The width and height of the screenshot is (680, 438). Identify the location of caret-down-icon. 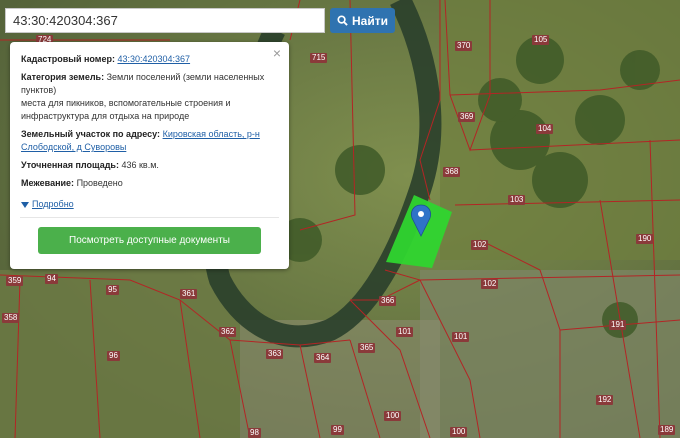
(25, 204).